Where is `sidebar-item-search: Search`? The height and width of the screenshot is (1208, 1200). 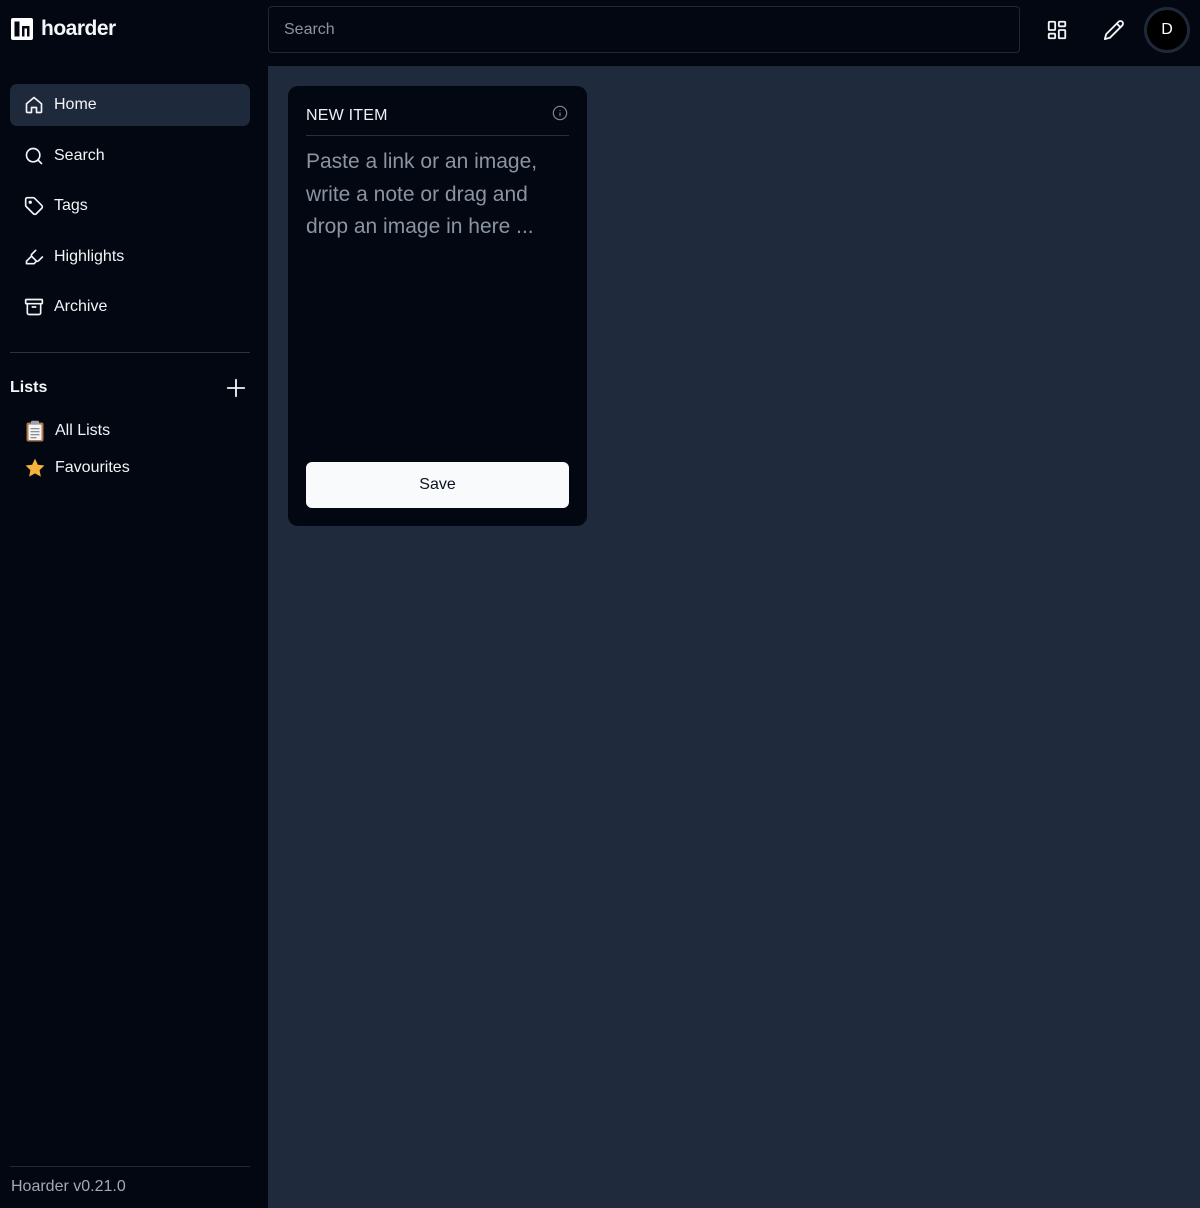 sidebar-item-search: Search is located at coordinates (130, 156).